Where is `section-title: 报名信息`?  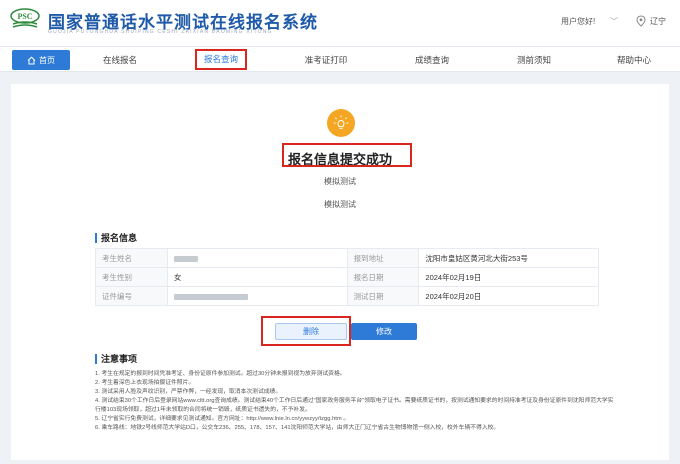
section-title: 报名信息 is located at coordinates (119, 238).